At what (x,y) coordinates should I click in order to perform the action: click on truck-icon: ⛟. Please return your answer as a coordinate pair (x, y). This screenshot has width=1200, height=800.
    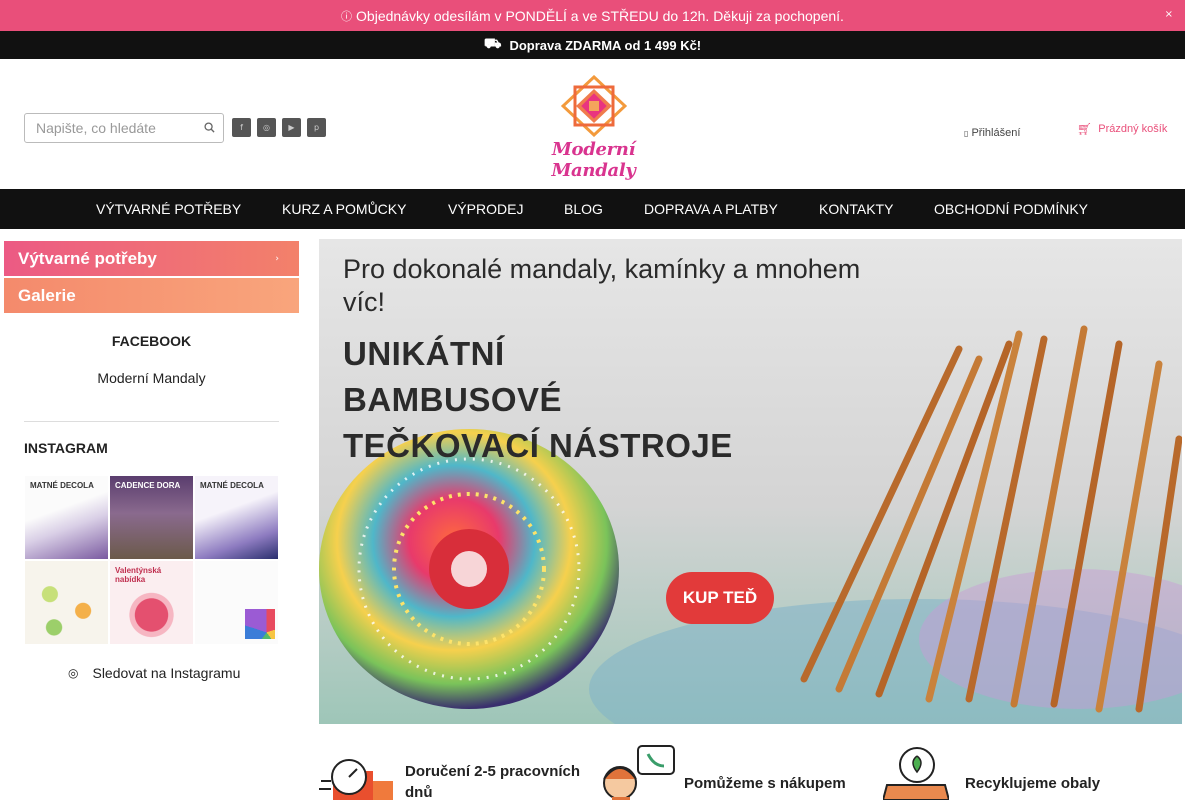
    Looking at the image, I should click on (492, 44).